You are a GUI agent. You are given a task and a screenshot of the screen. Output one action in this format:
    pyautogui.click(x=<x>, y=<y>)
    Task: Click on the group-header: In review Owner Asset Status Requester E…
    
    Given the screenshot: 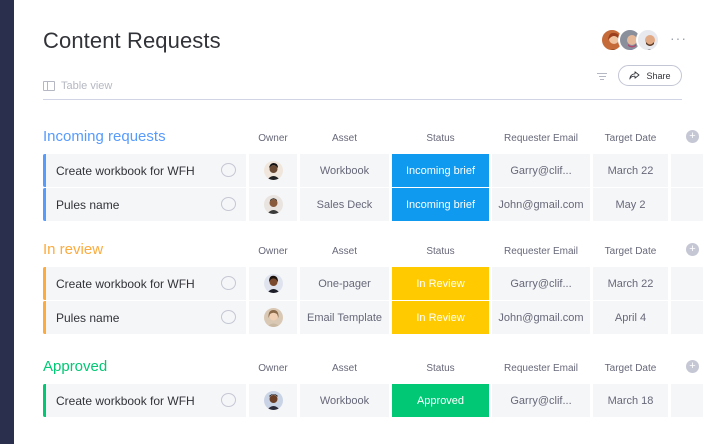 What is the action you would take?
    pyautogui.click(x=373, y=254)
    